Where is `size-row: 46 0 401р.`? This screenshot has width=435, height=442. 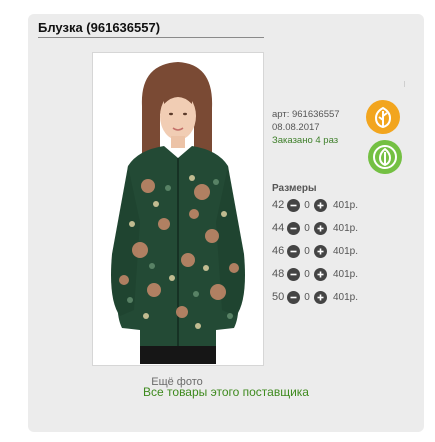
size-row: 46 0 401р. is located at coordinates (315, 251).